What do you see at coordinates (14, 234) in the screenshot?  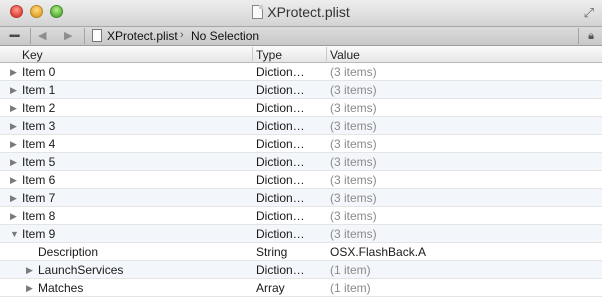 I see `disclosure-expanded-icon: ▼` at bounding box center [14, 234].